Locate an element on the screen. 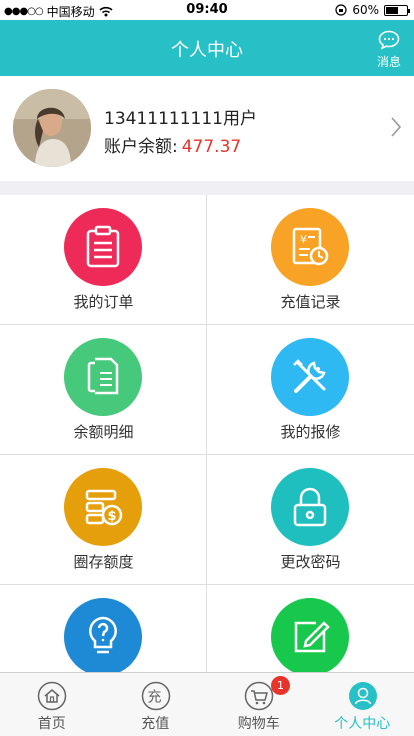  account-balance: 账户余额: 477.37 is located at coordinates (172, 144).